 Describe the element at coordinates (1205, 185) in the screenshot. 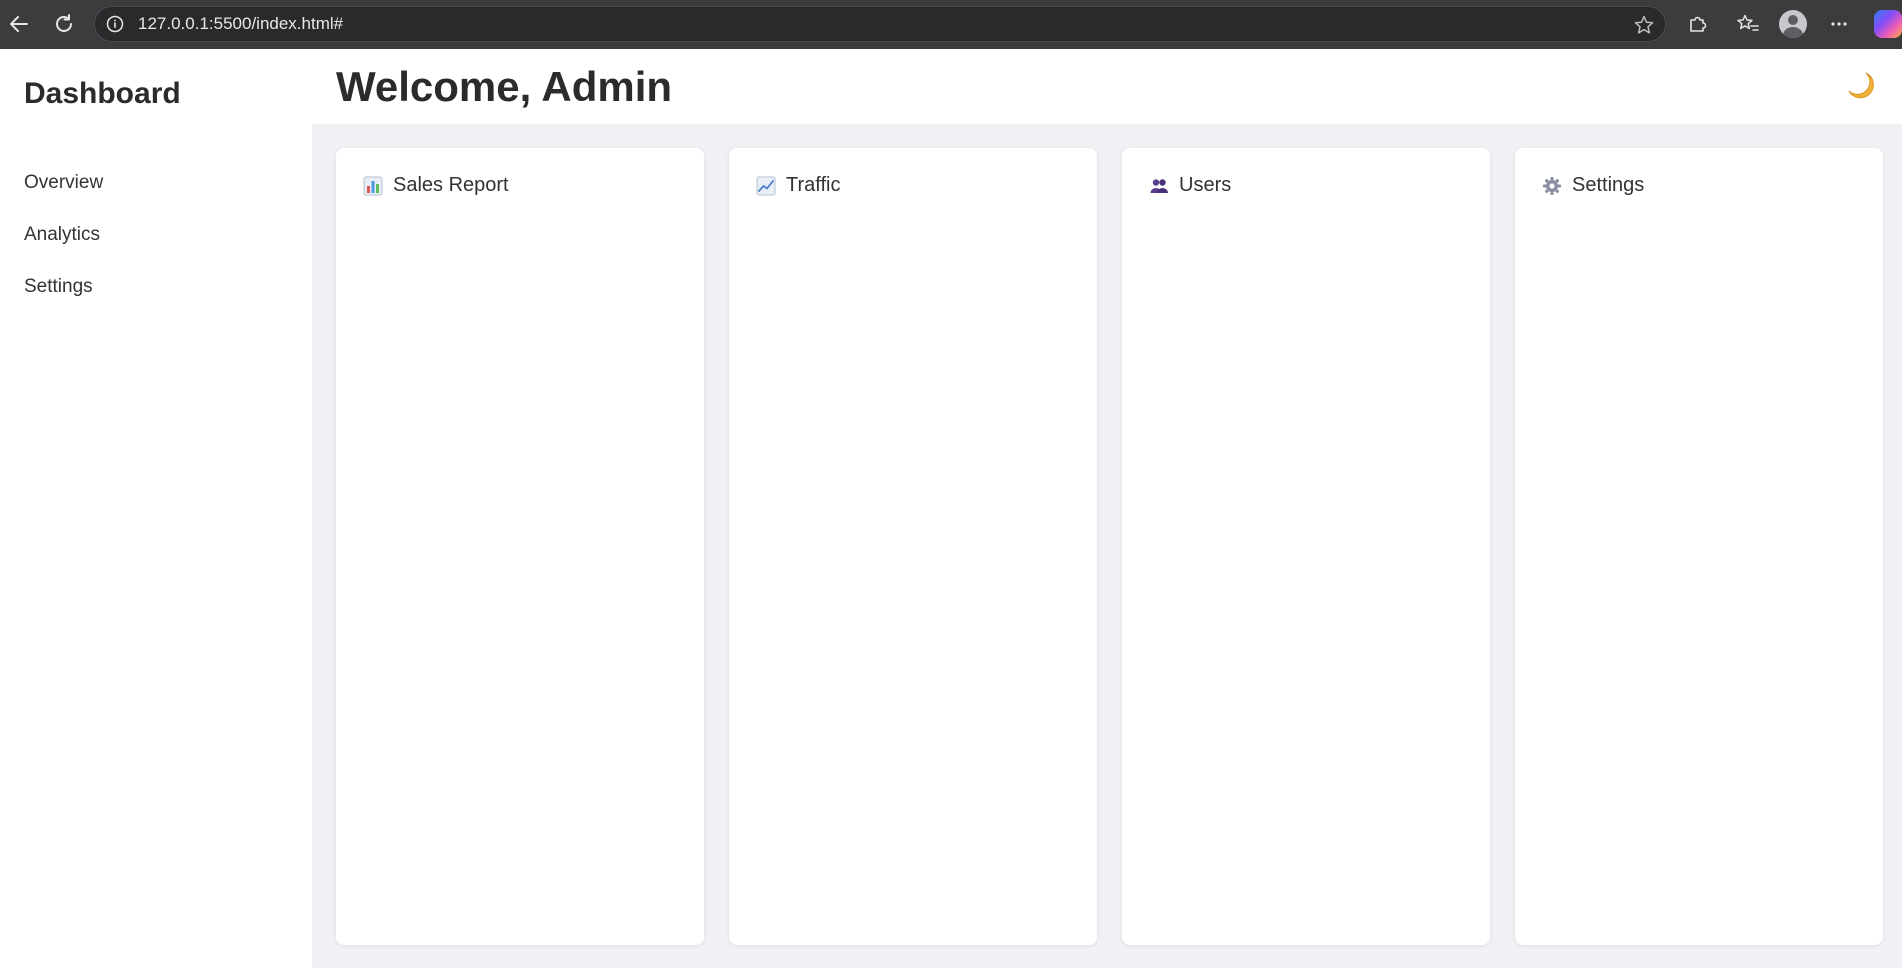

I see `card-title-text: Users` at that location.